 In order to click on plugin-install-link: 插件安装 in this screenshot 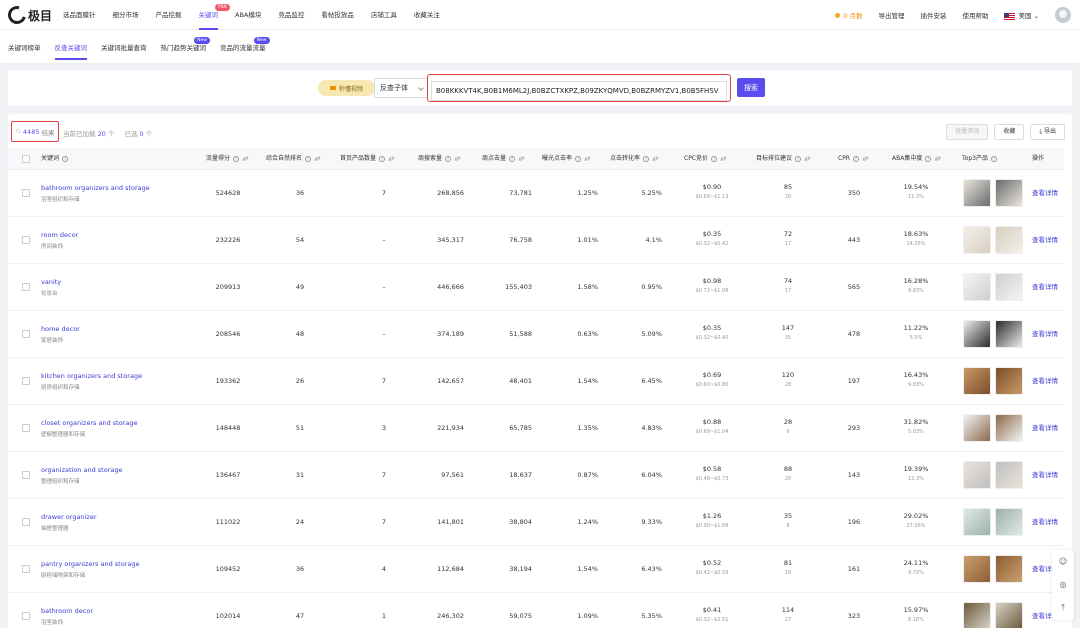, I will do `click(933, 15)`.